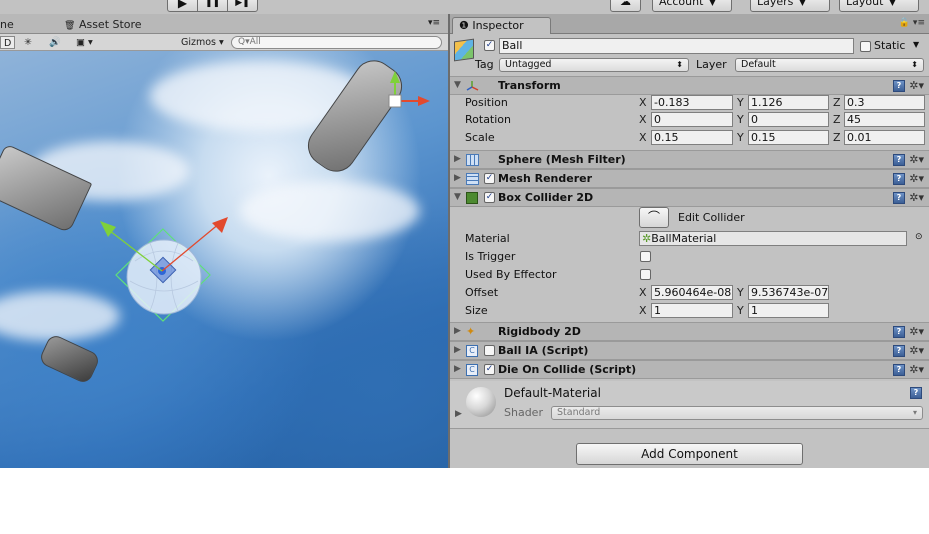 The width and height of the screenshot is (929, 534). What do you see at coordinates (242, 6) in the screenshot?
I see `step-button: ▶❚` at bounding box center [242, 6].